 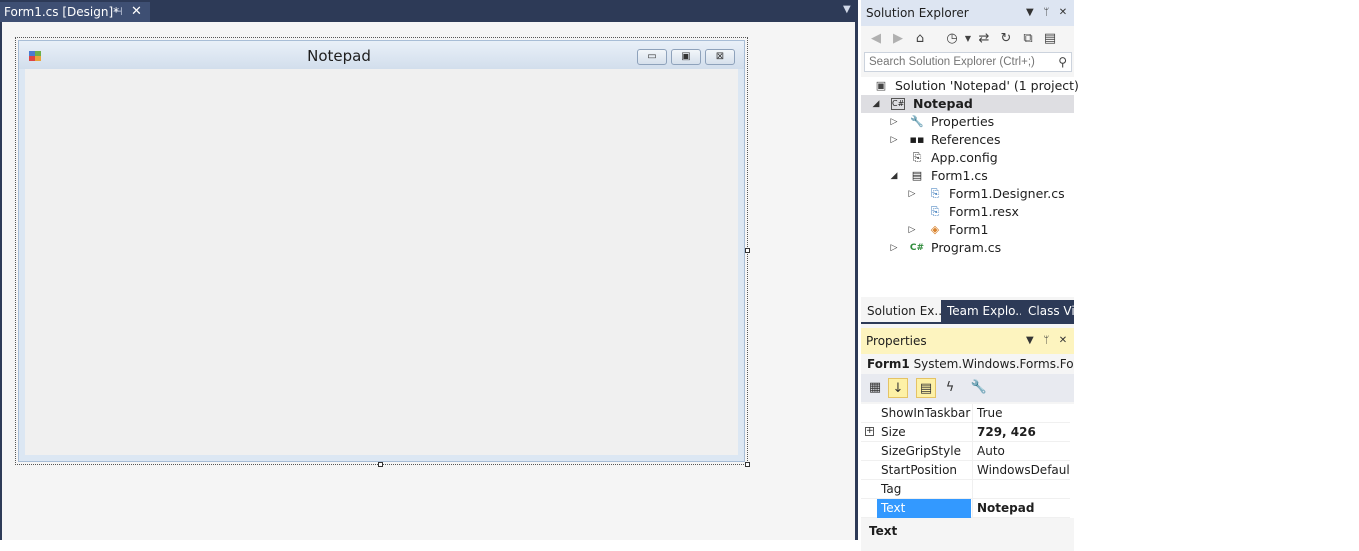 I want to click on search-icon: ⚲, so click(x=1062, y=62).